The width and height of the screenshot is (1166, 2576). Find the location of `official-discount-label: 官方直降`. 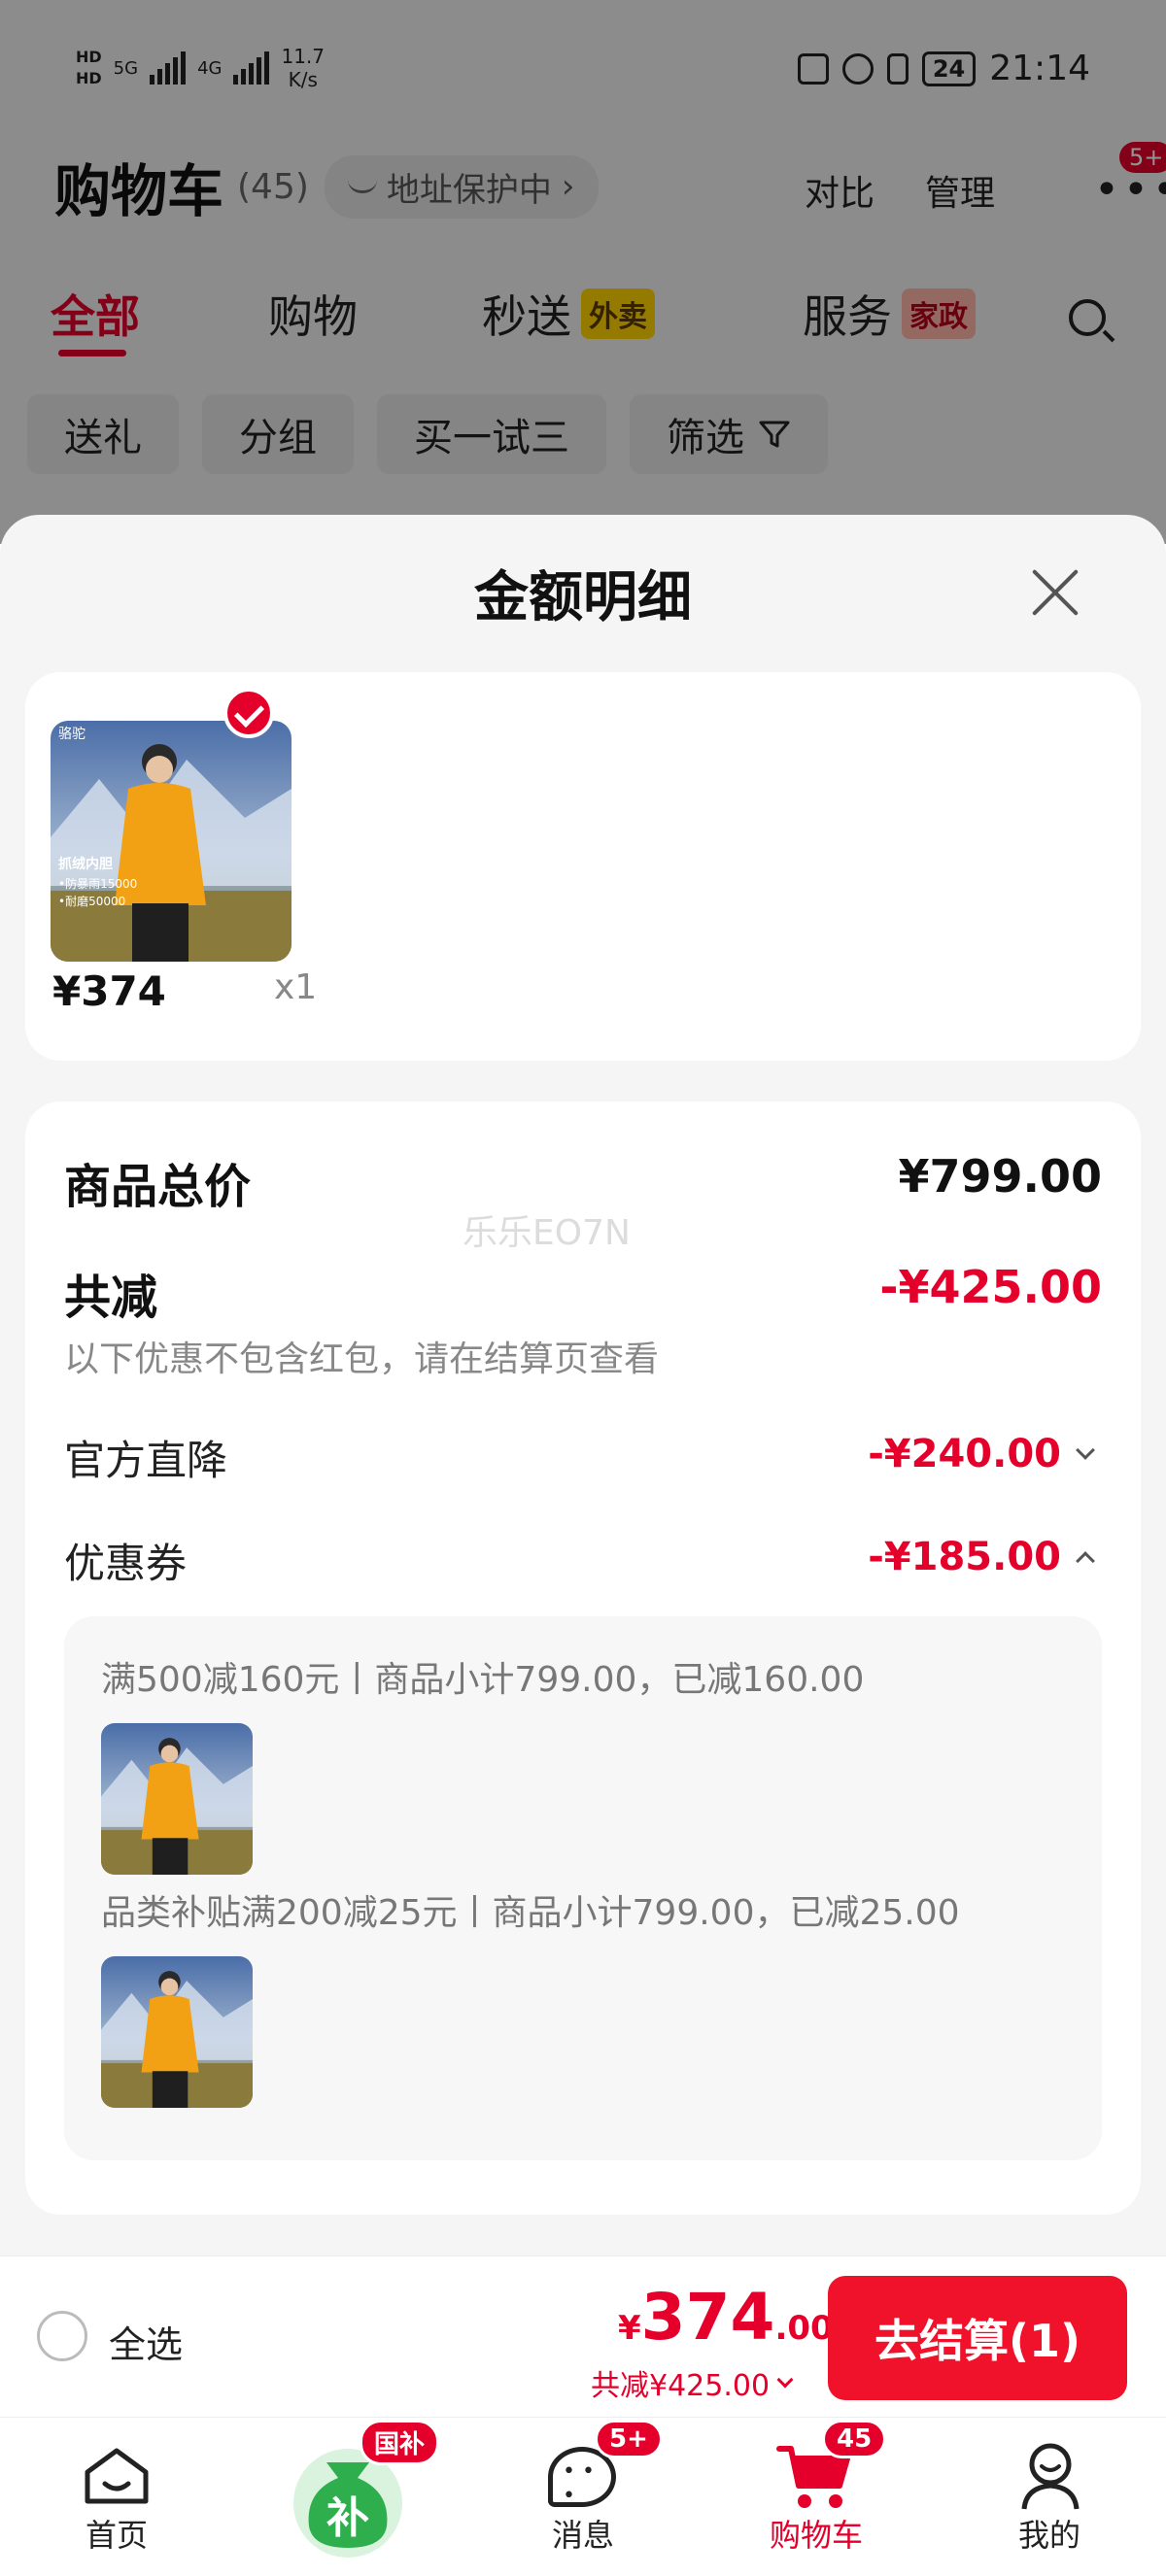

official-discount-label: 官方直降 is located at coordinates (146, 1460).